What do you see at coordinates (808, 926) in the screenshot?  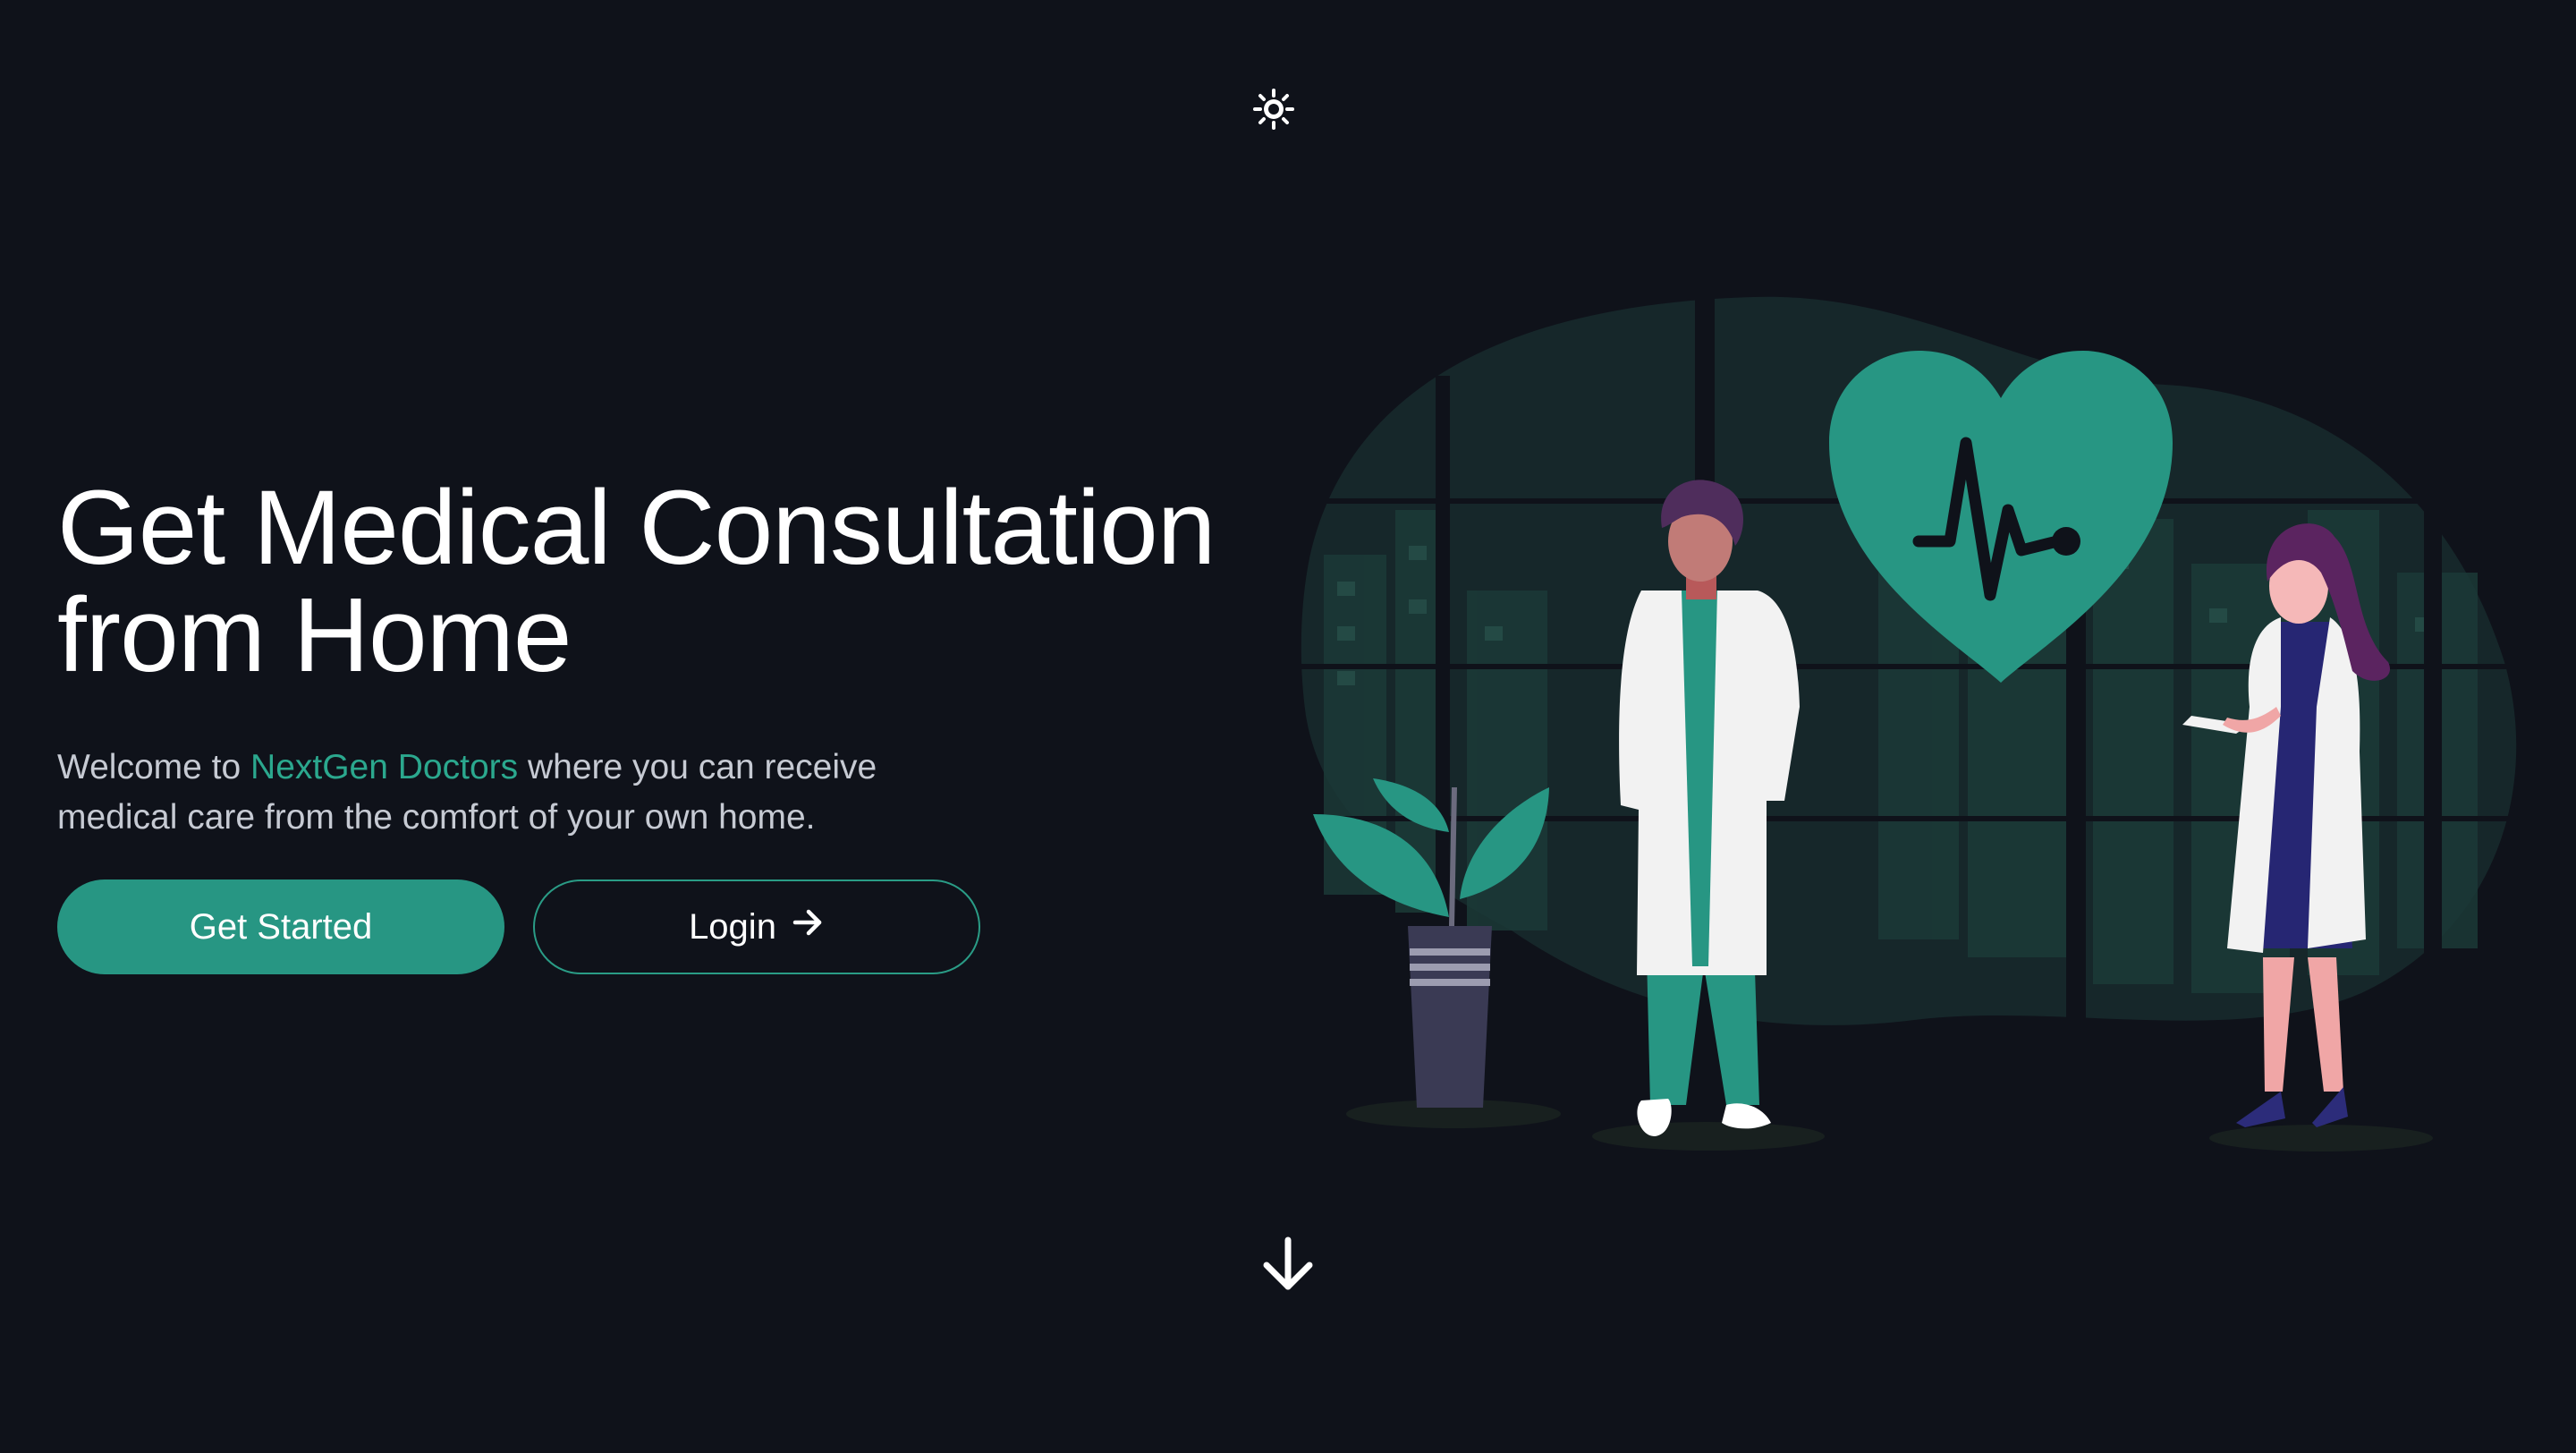 I see `arrow-right-icon` at bounding box center [808, 926].